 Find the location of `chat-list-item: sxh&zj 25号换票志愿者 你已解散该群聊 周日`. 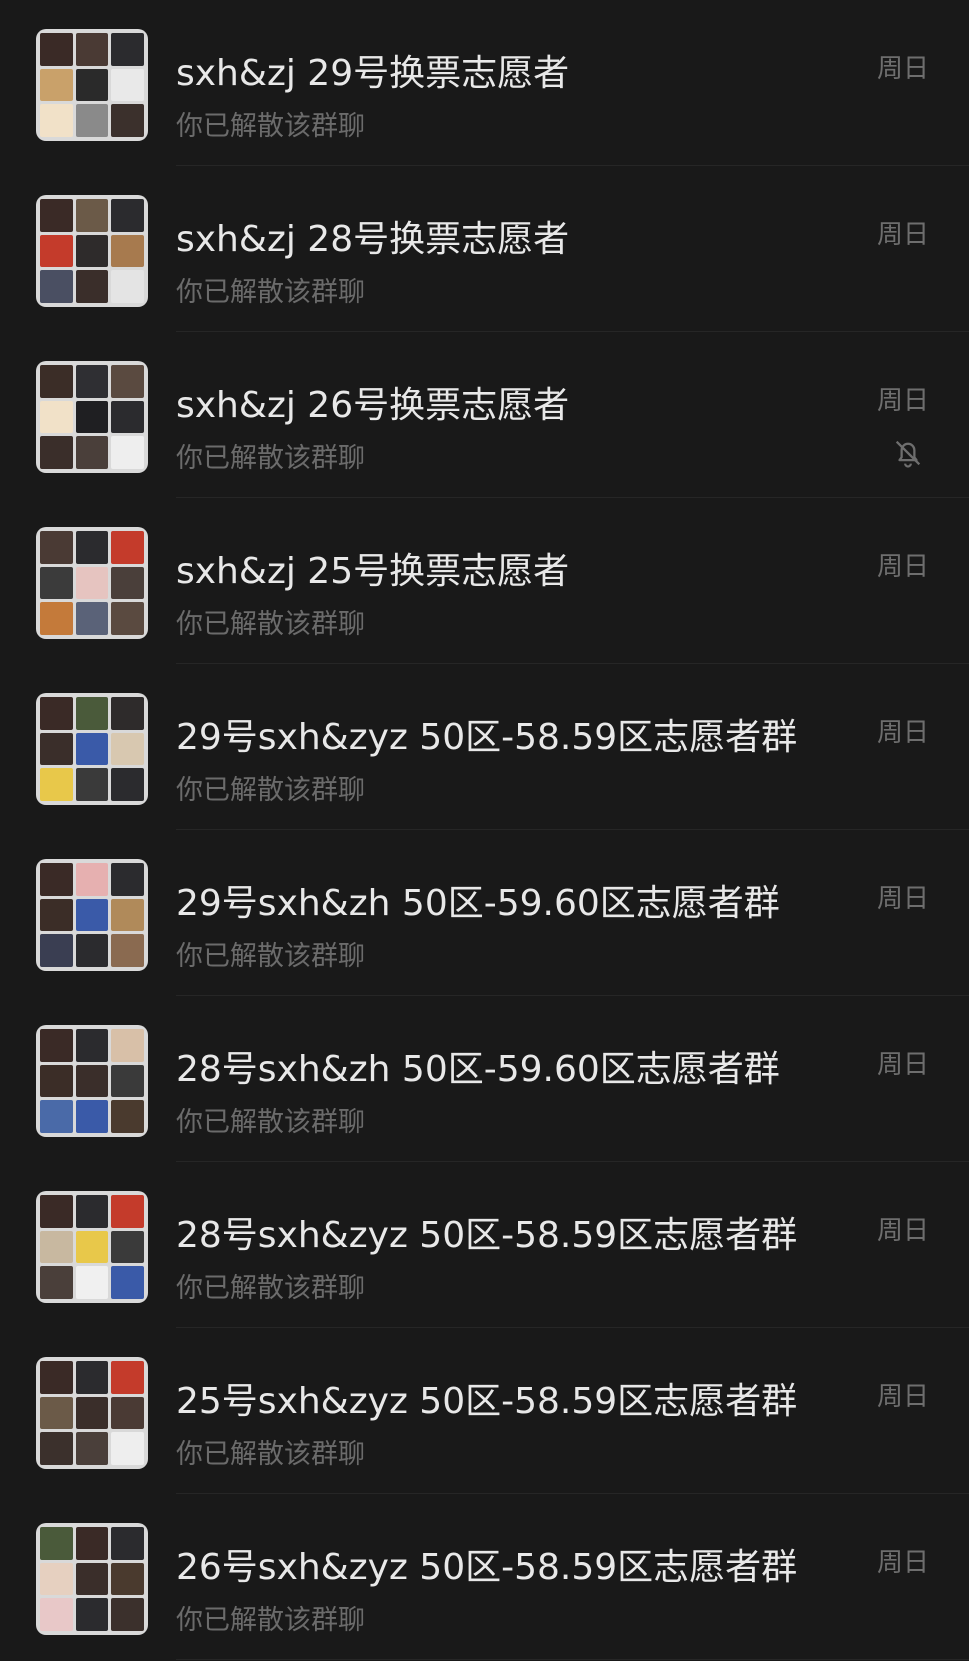

chat-list-item: sxh&zj 25号换票志愿者 你已解散该群聊 周日 is located at coordinates (484, 581).